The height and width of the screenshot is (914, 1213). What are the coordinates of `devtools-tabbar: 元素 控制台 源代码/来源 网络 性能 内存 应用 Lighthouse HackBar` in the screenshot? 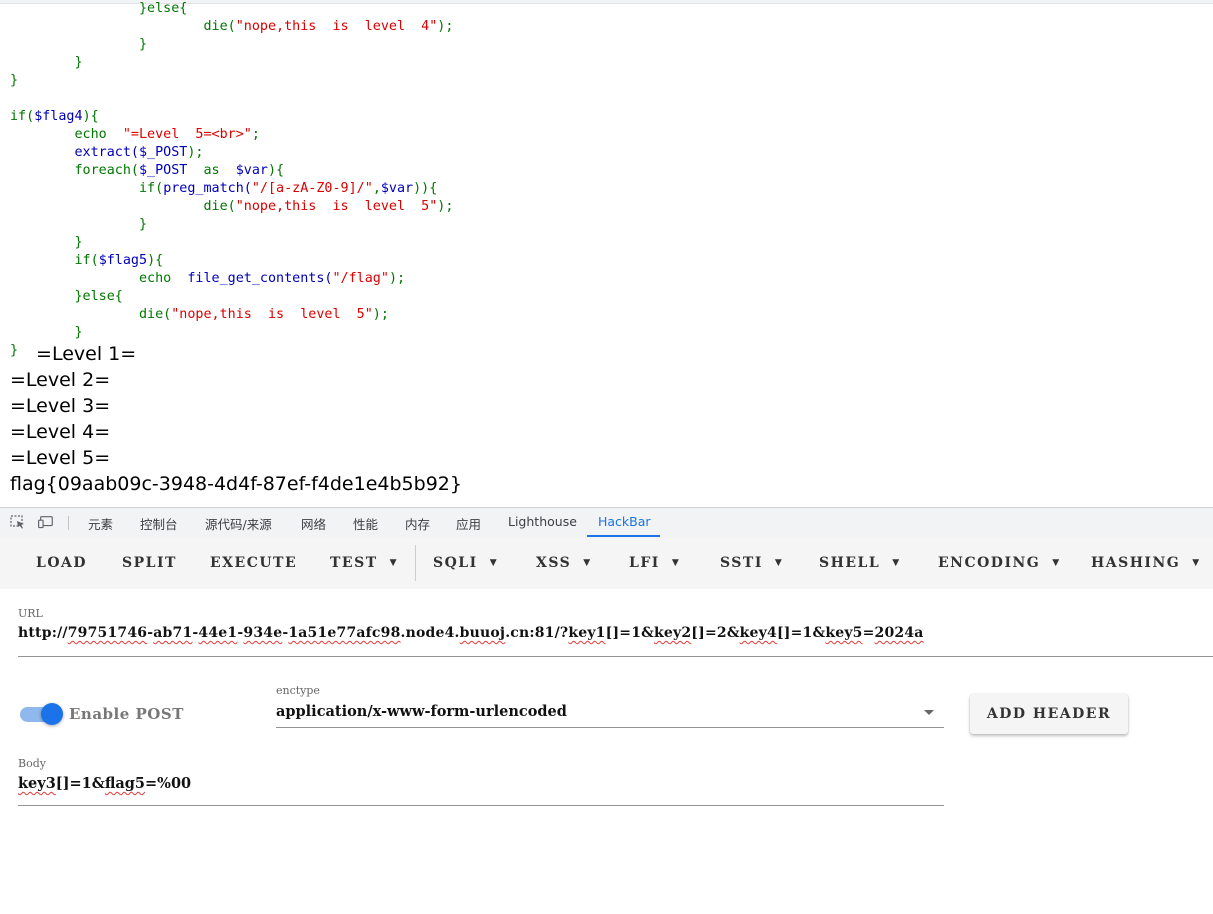 It's located at (606, 522).